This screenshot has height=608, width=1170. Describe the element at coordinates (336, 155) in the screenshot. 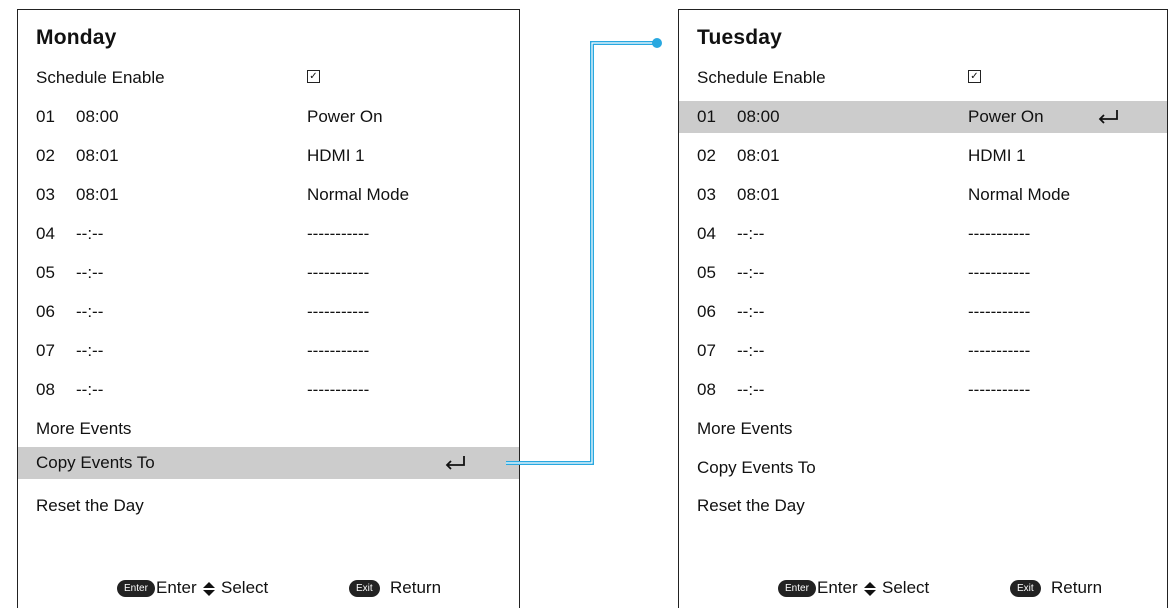

I see `event-action: HDMI 1` at that location.